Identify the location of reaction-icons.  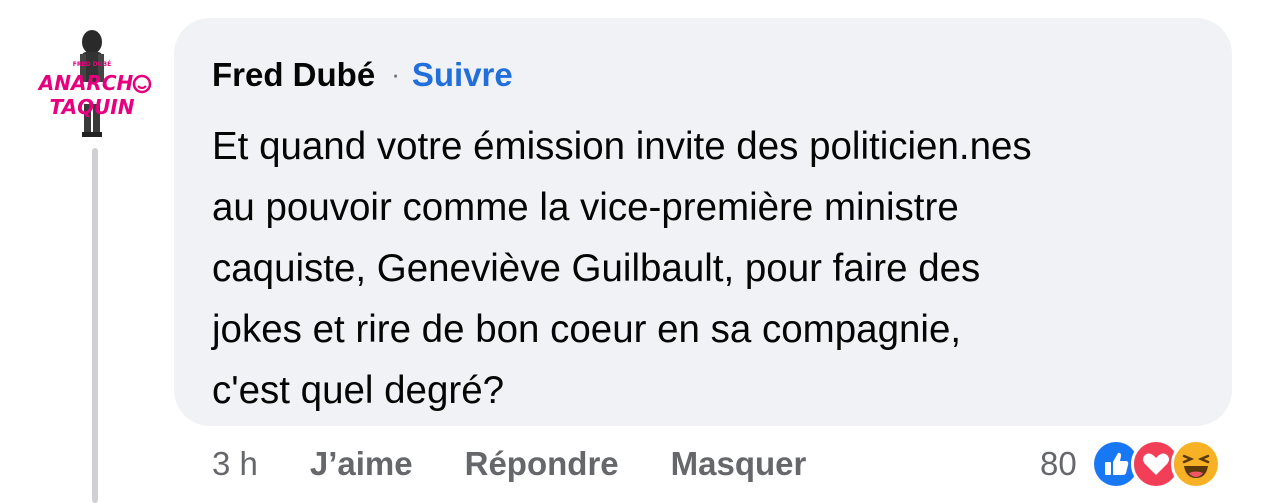
(1155, 464).